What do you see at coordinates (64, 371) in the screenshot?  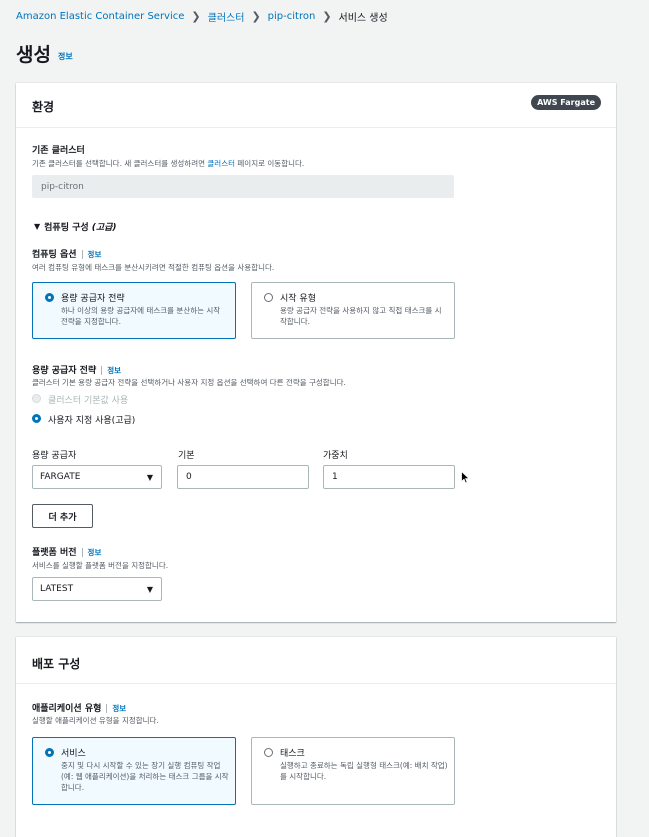 I see `cps-label-text: 용량 공급자 전략` at bounding box center [64, 371].